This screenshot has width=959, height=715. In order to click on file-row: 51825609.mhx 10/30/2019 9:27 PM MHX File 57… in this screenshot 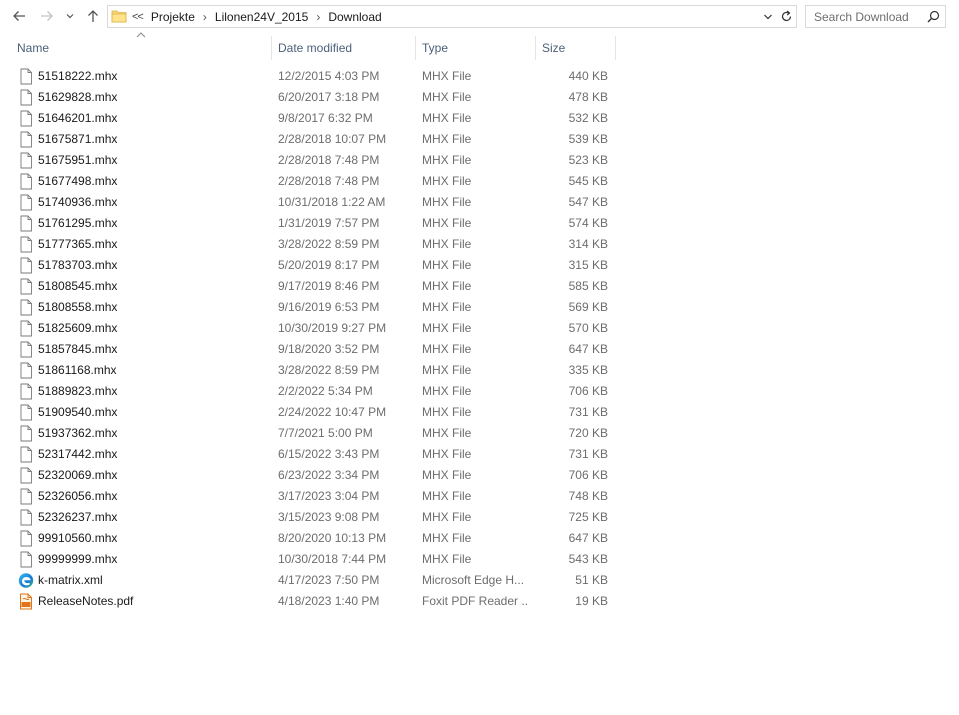, I will do `click(308, 328)`.